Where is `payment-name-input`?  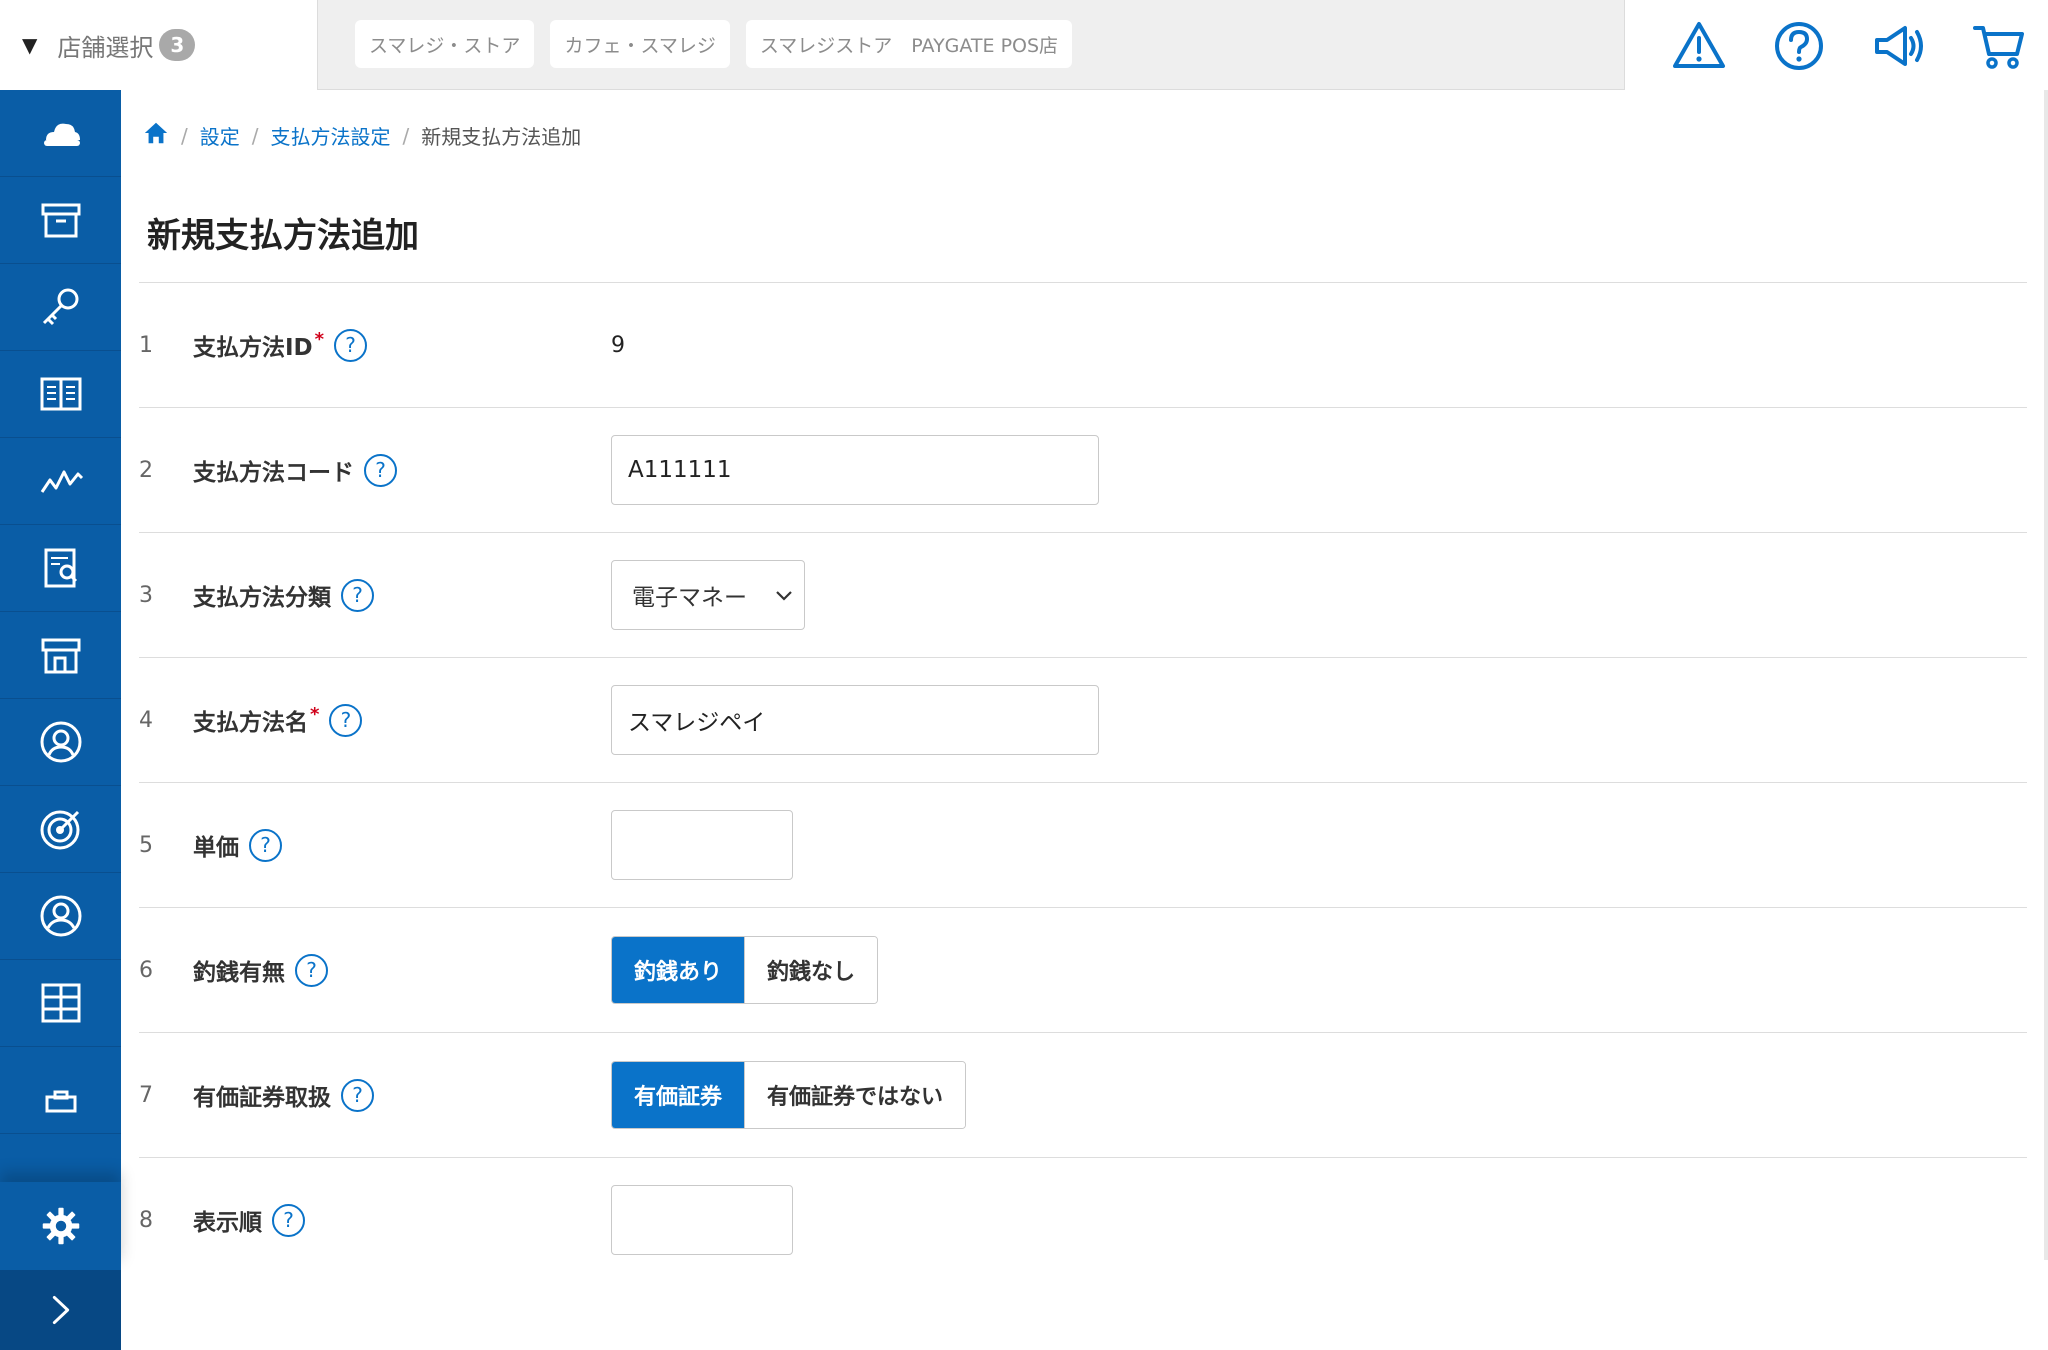 payment-name-input is located at coordinates (855, 720).